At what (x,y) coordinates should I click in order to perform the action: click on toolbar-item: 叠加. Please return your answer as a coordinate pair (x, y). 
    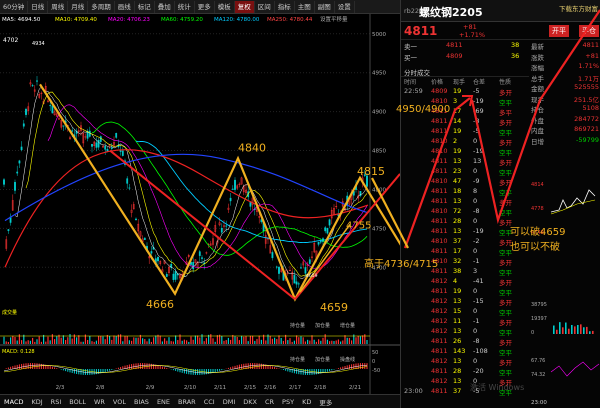
    Looking at the image, I should click on (165, 6).